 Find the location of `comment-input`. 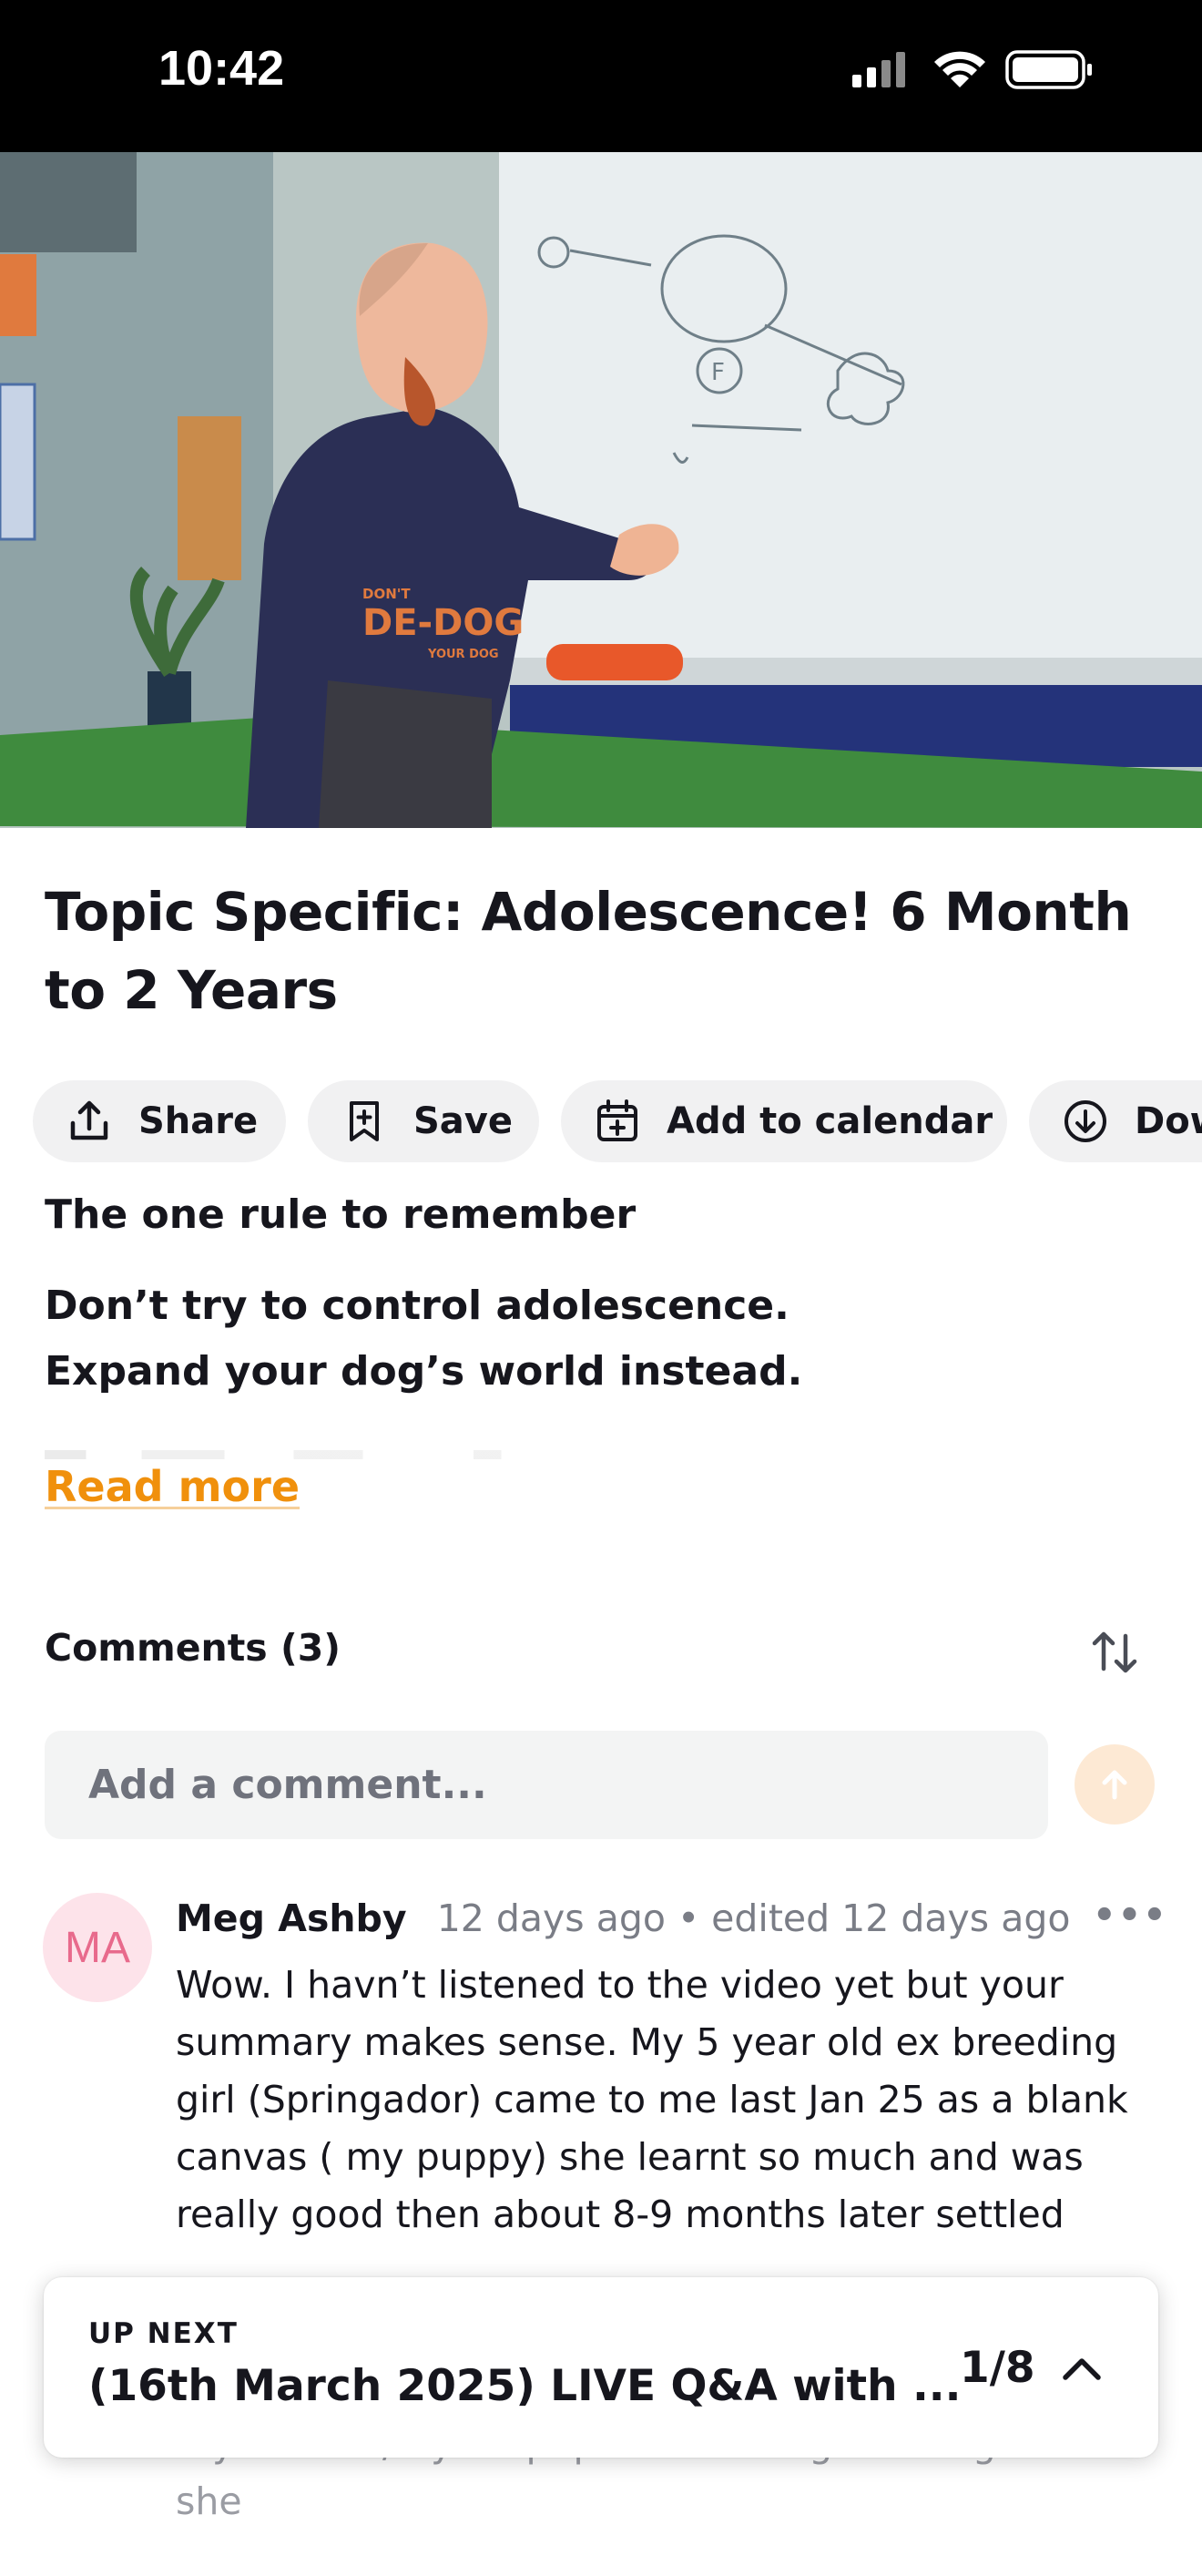

comment-input is located at coordinates (546, 1785).